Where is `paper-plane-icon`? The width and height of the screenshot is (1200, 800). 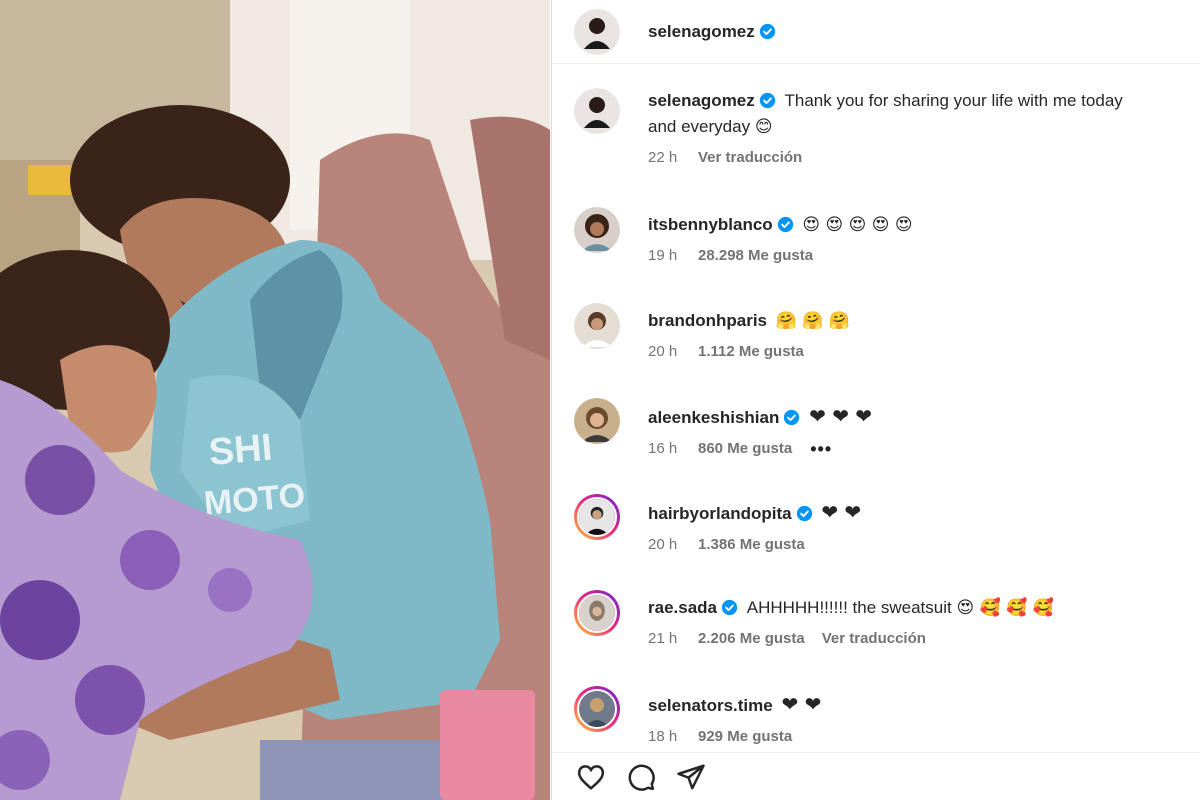 paper-plane-icon is located at coordinates (691, 776).